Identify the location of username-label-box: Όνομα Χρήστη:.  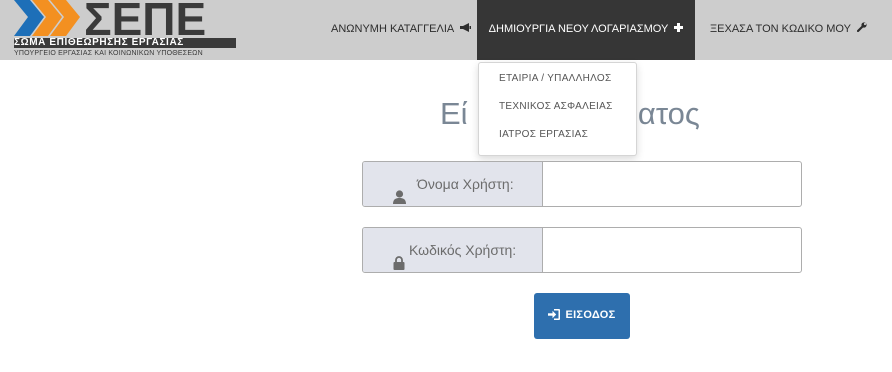
(453, 184).